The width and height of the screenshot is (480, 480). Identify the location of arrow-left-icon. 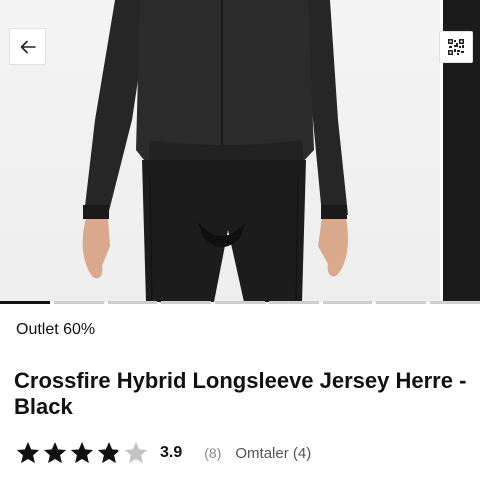
(28, 46).